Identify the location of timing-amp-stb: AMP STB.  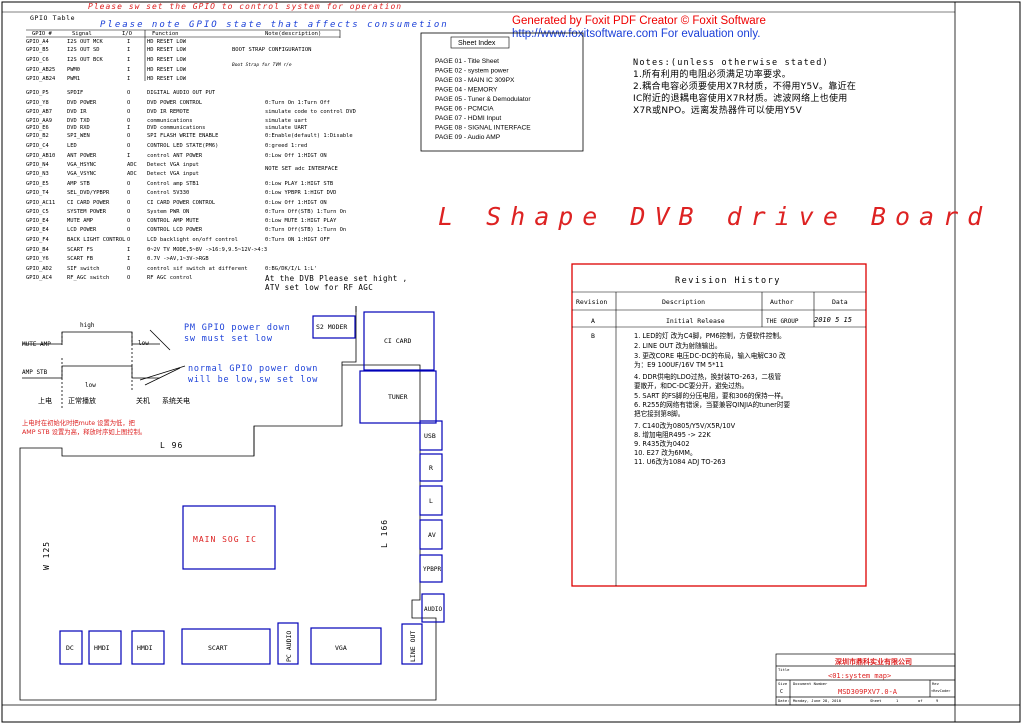
(35, 372).